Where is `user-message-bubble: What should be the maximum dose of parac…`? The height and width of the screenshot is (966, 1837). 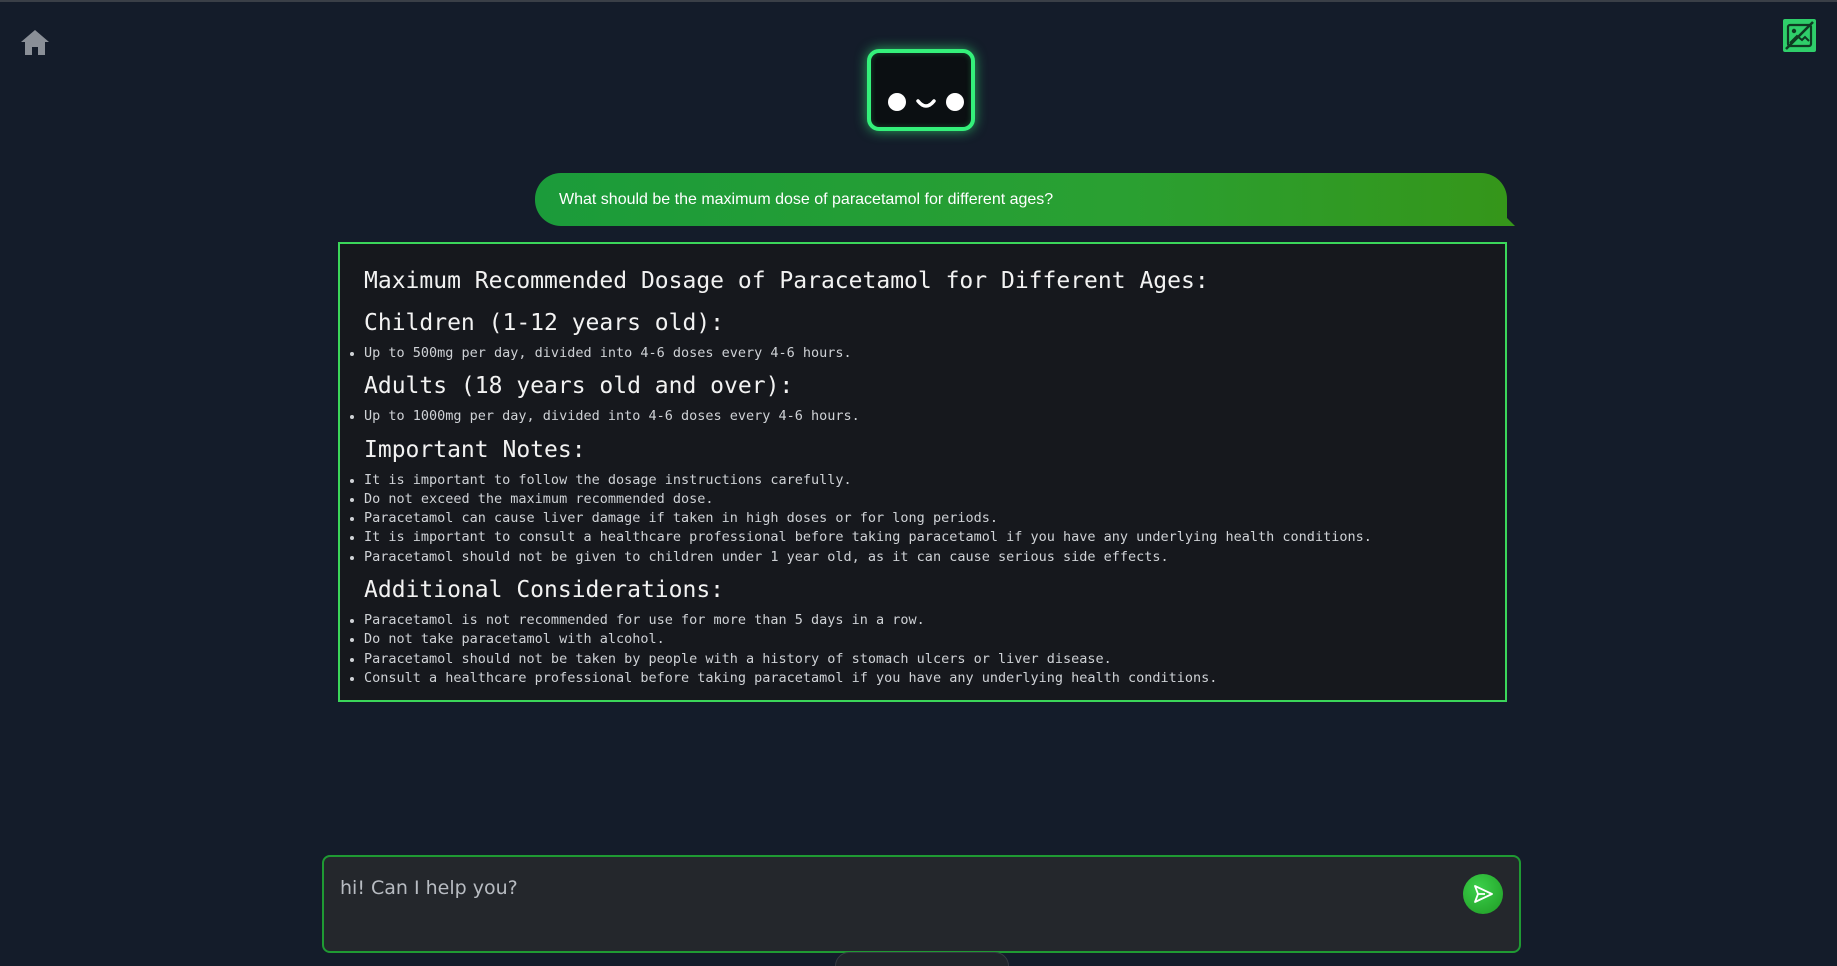
user-message-bubble: What should be the maximum dose of parac… is located at coordinates (1025, 199).